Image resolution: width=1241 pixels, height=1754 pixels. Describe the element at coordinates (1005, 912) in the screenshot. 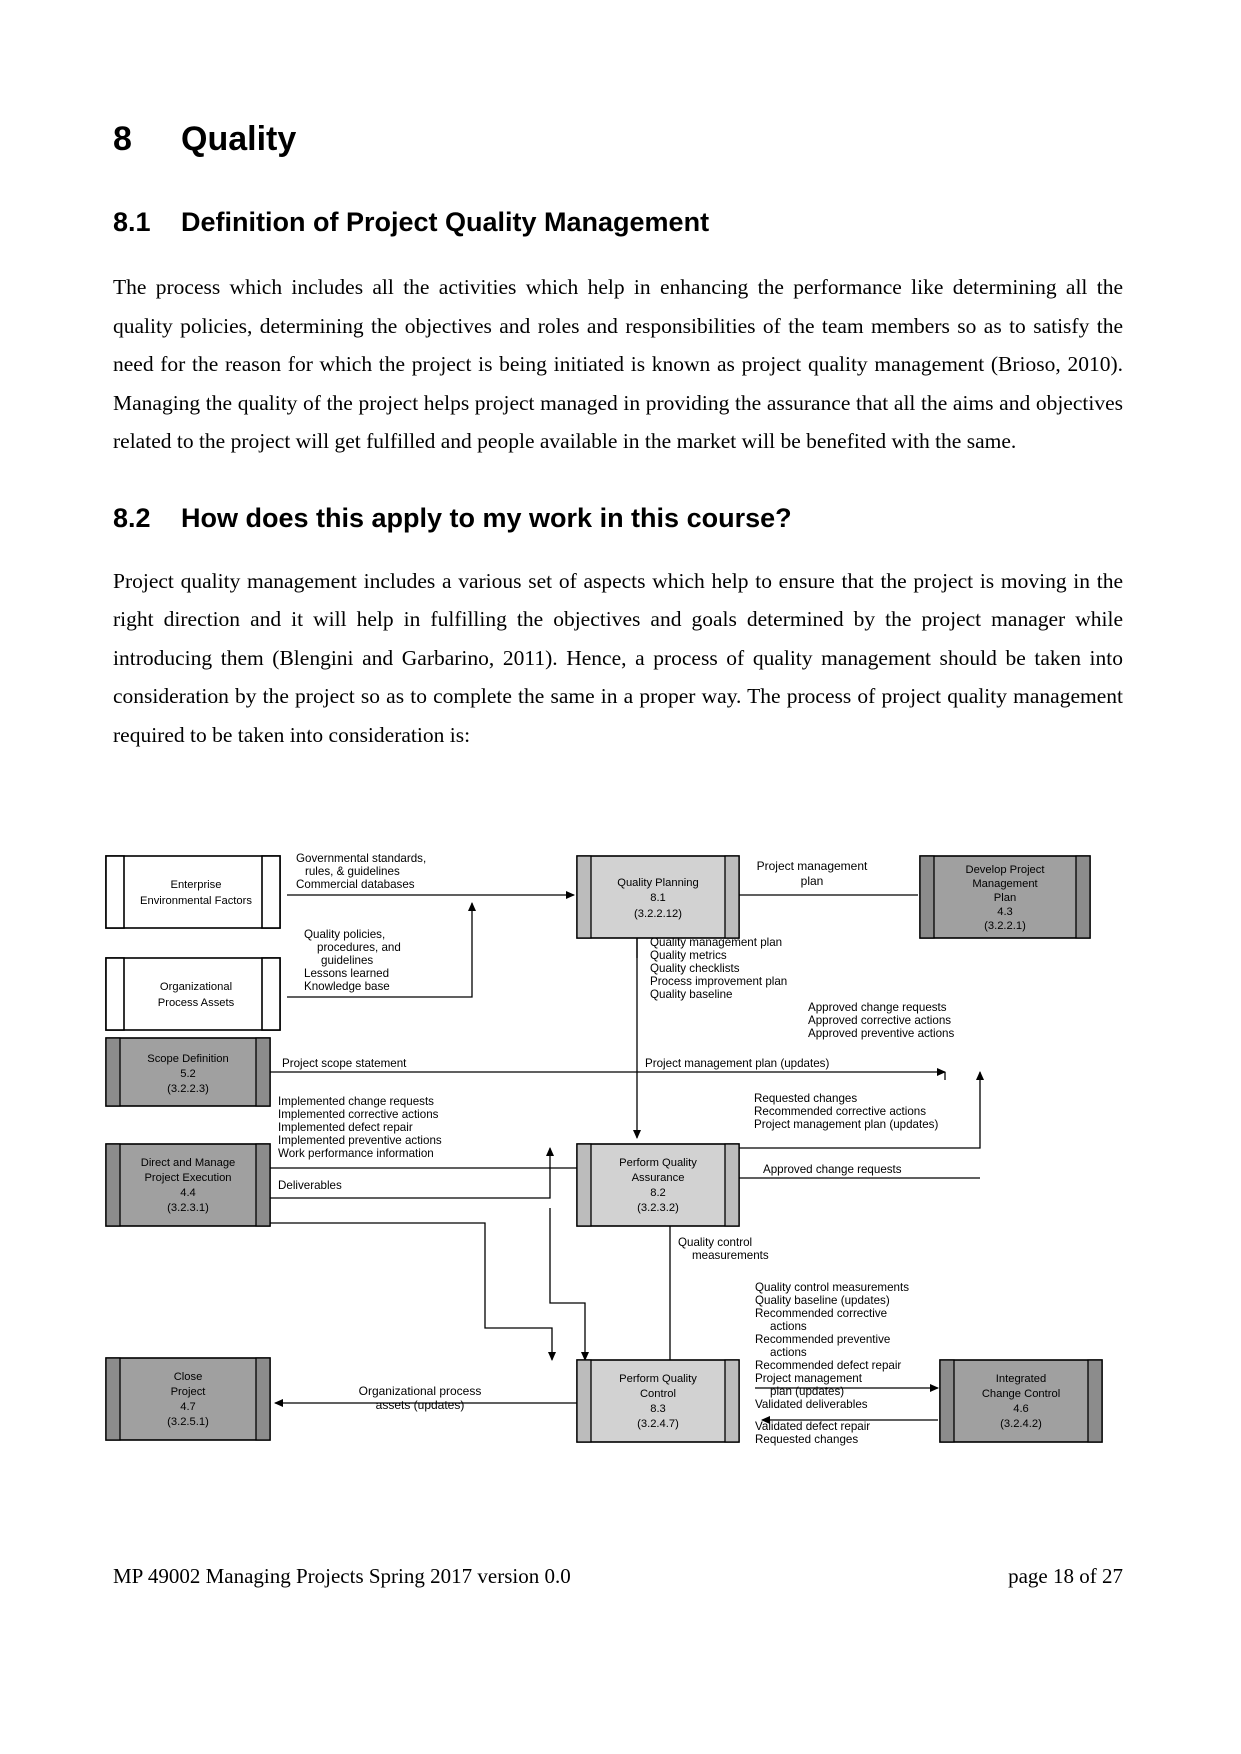

I see `node-label-line: 4.3` at that location.